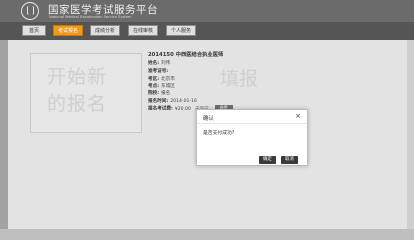 This screenshot has height=240, width=414. What do you see at coordinates (207, 31) in the screenshot?
I see `main-nav: 首页 考试报名 成绩分析 在线审核 个人服务` at bounding box center [207, 31].